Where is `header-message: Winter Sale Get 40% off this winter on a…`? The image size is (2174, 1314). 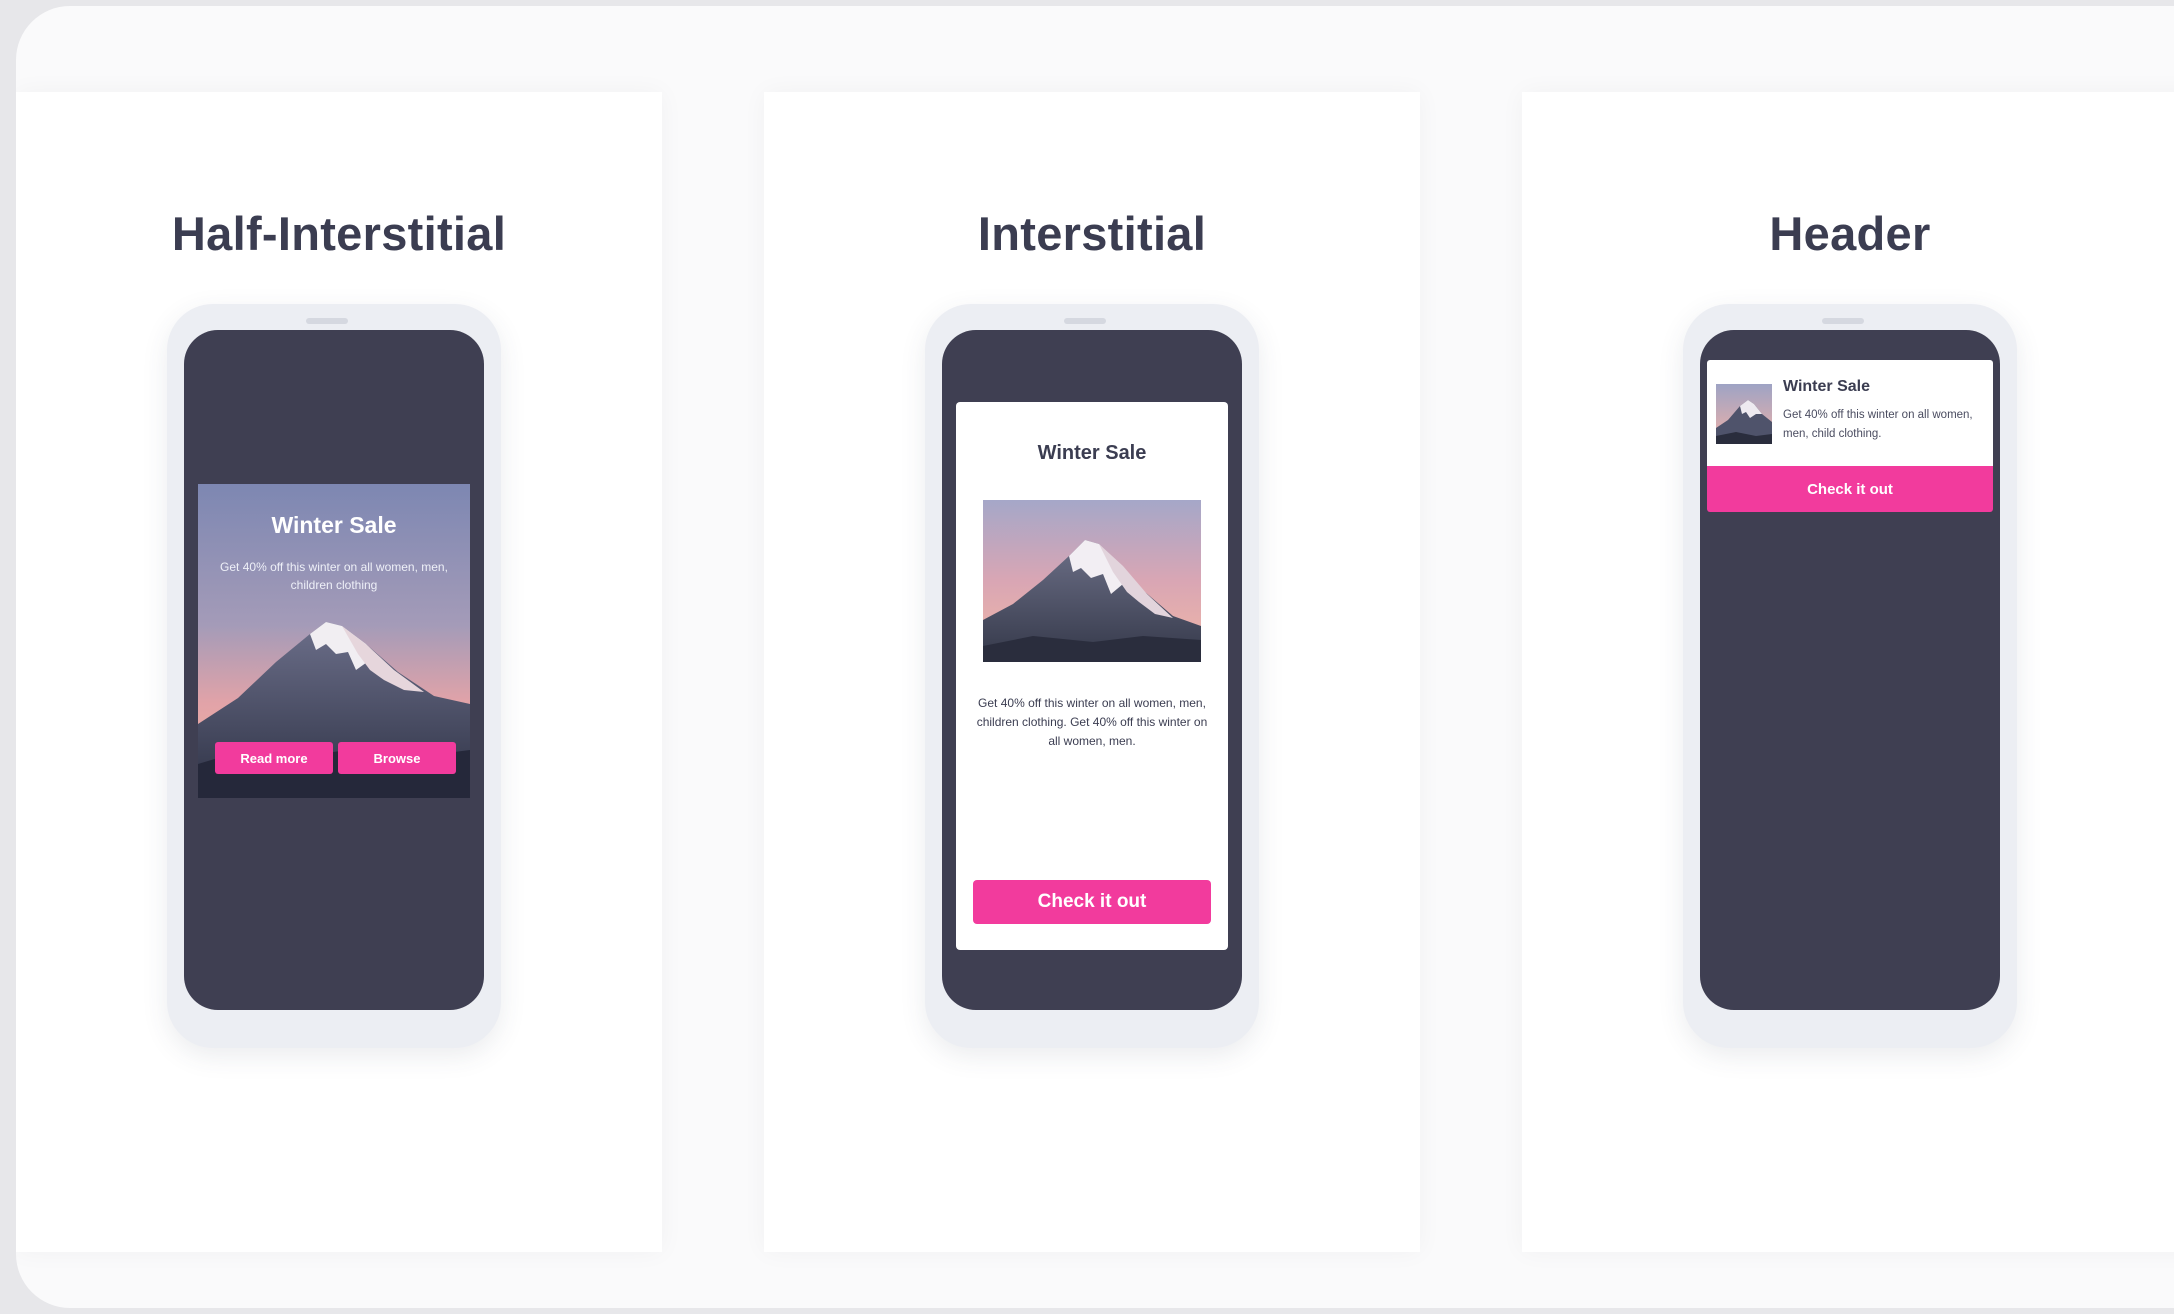 header-message: Winter Sale Get 40% off this winter on a… is located at coordinates (1850, 436).